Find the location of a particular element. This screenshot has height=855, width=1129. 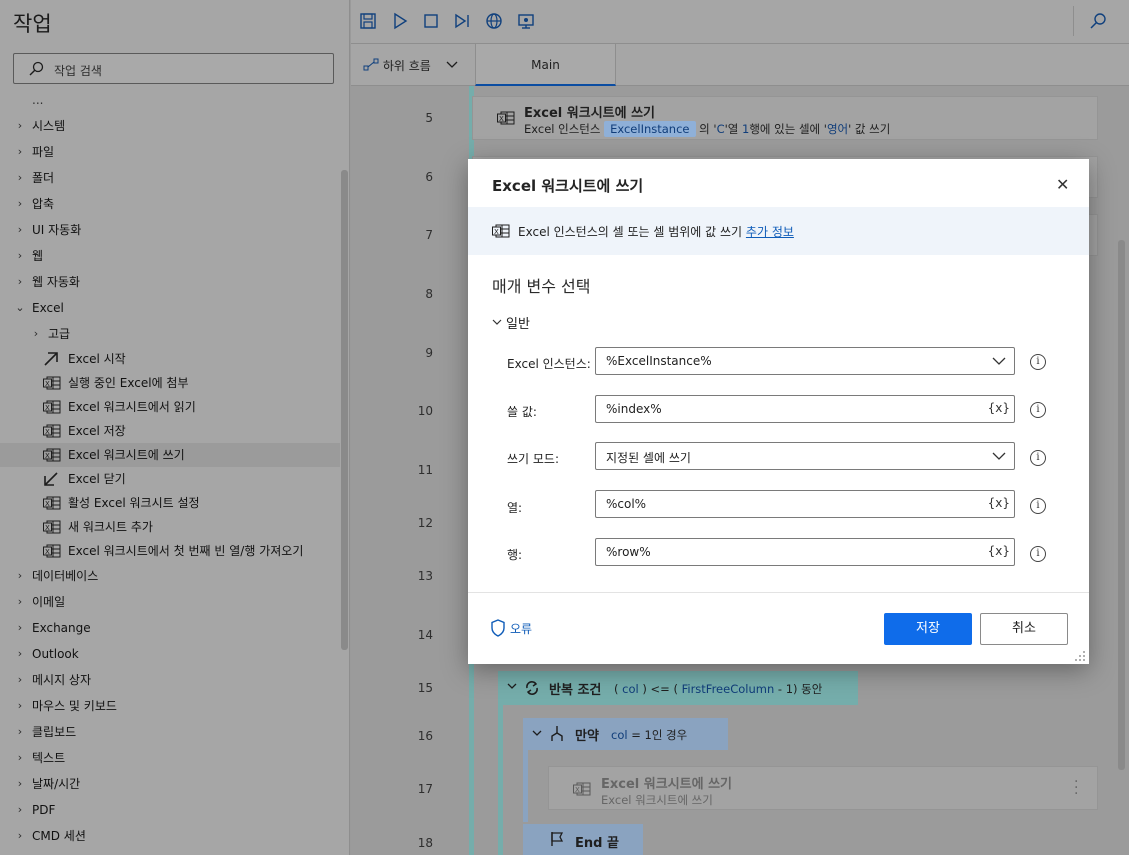

tree-item-web-automation: › 웹 자동화 is located at coordinates (170, 282).